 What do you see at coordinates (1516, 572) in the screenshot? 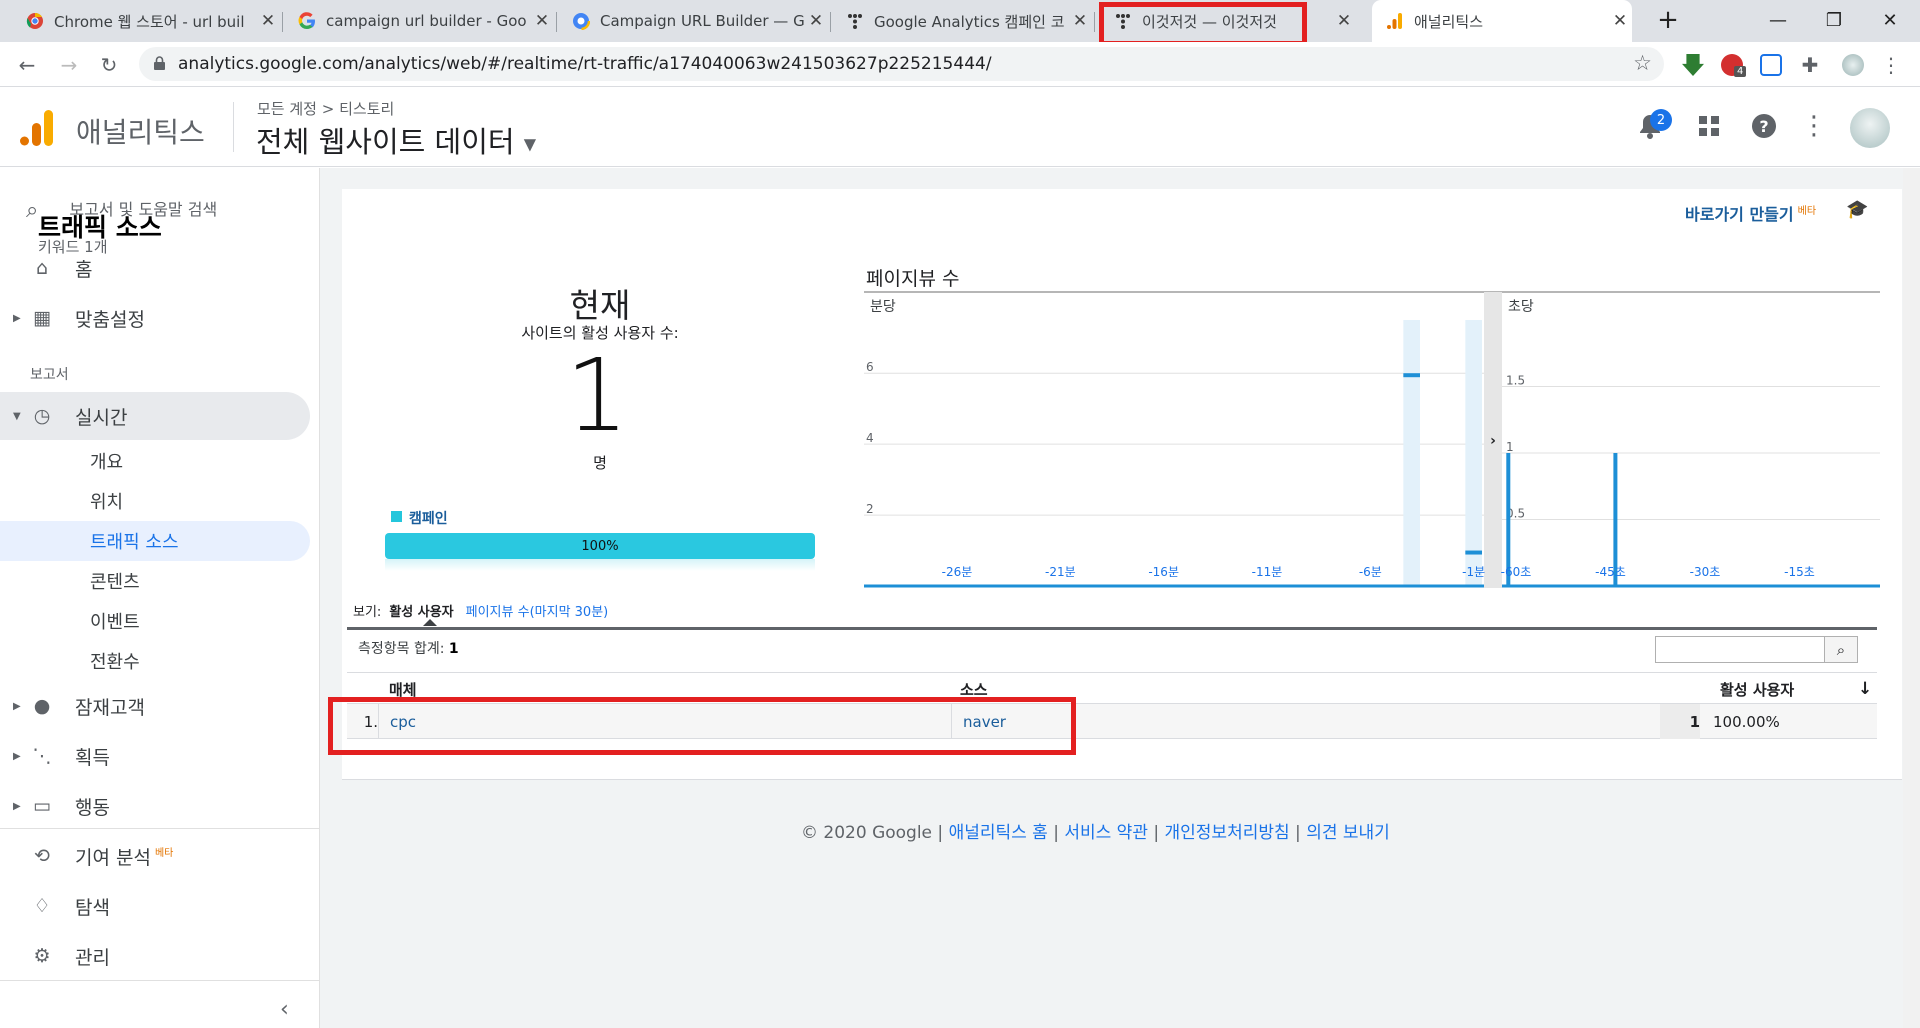
I see `x-tick-label: -60초` at bounding box center [1516, 572].